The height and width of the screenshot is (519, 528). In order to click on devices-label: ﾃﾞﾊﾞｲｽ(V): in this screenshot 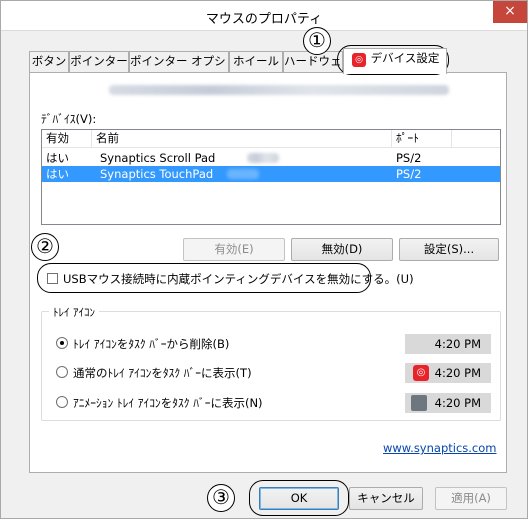, I will do `click(69, 119)`.